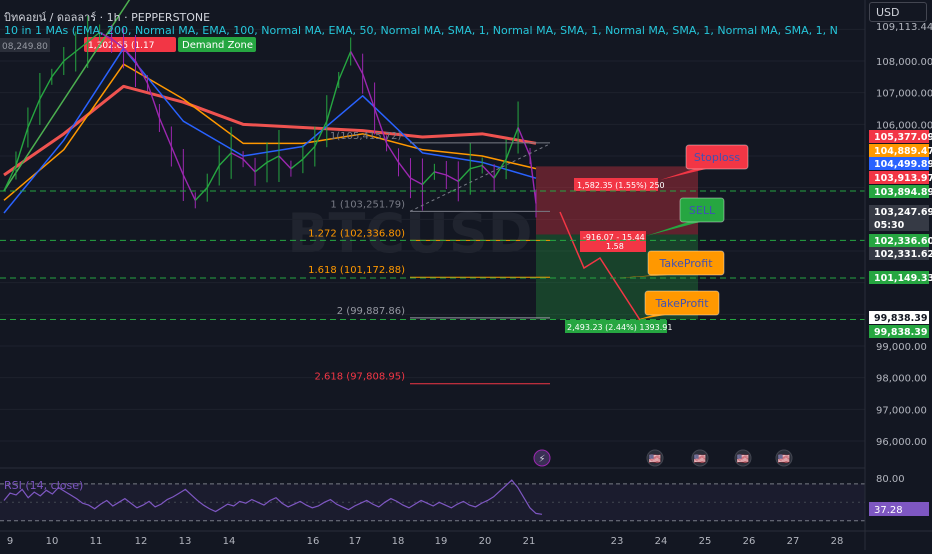 The width and height of the screenshot is (932, 554). I want to click on time-axis-tick: 24, so click(661, 541).